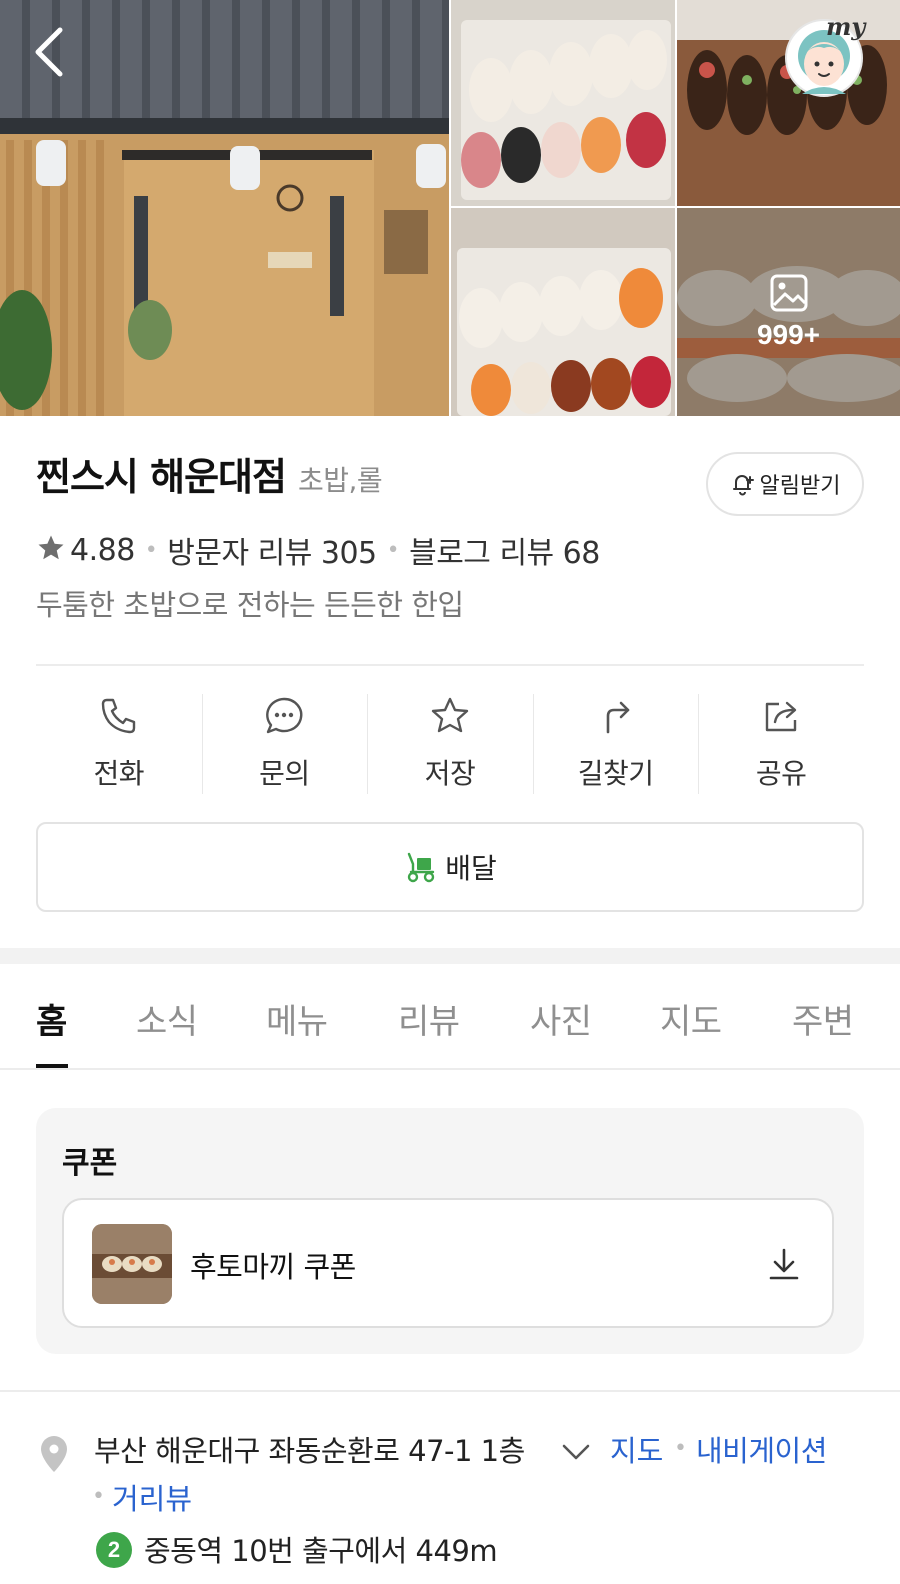 Image resolution: width=900 pixels, height=1584 pixels. Describe the element at coordinates (691, 1018) in the screenshot. I see `tab-map: 지도` at that location.